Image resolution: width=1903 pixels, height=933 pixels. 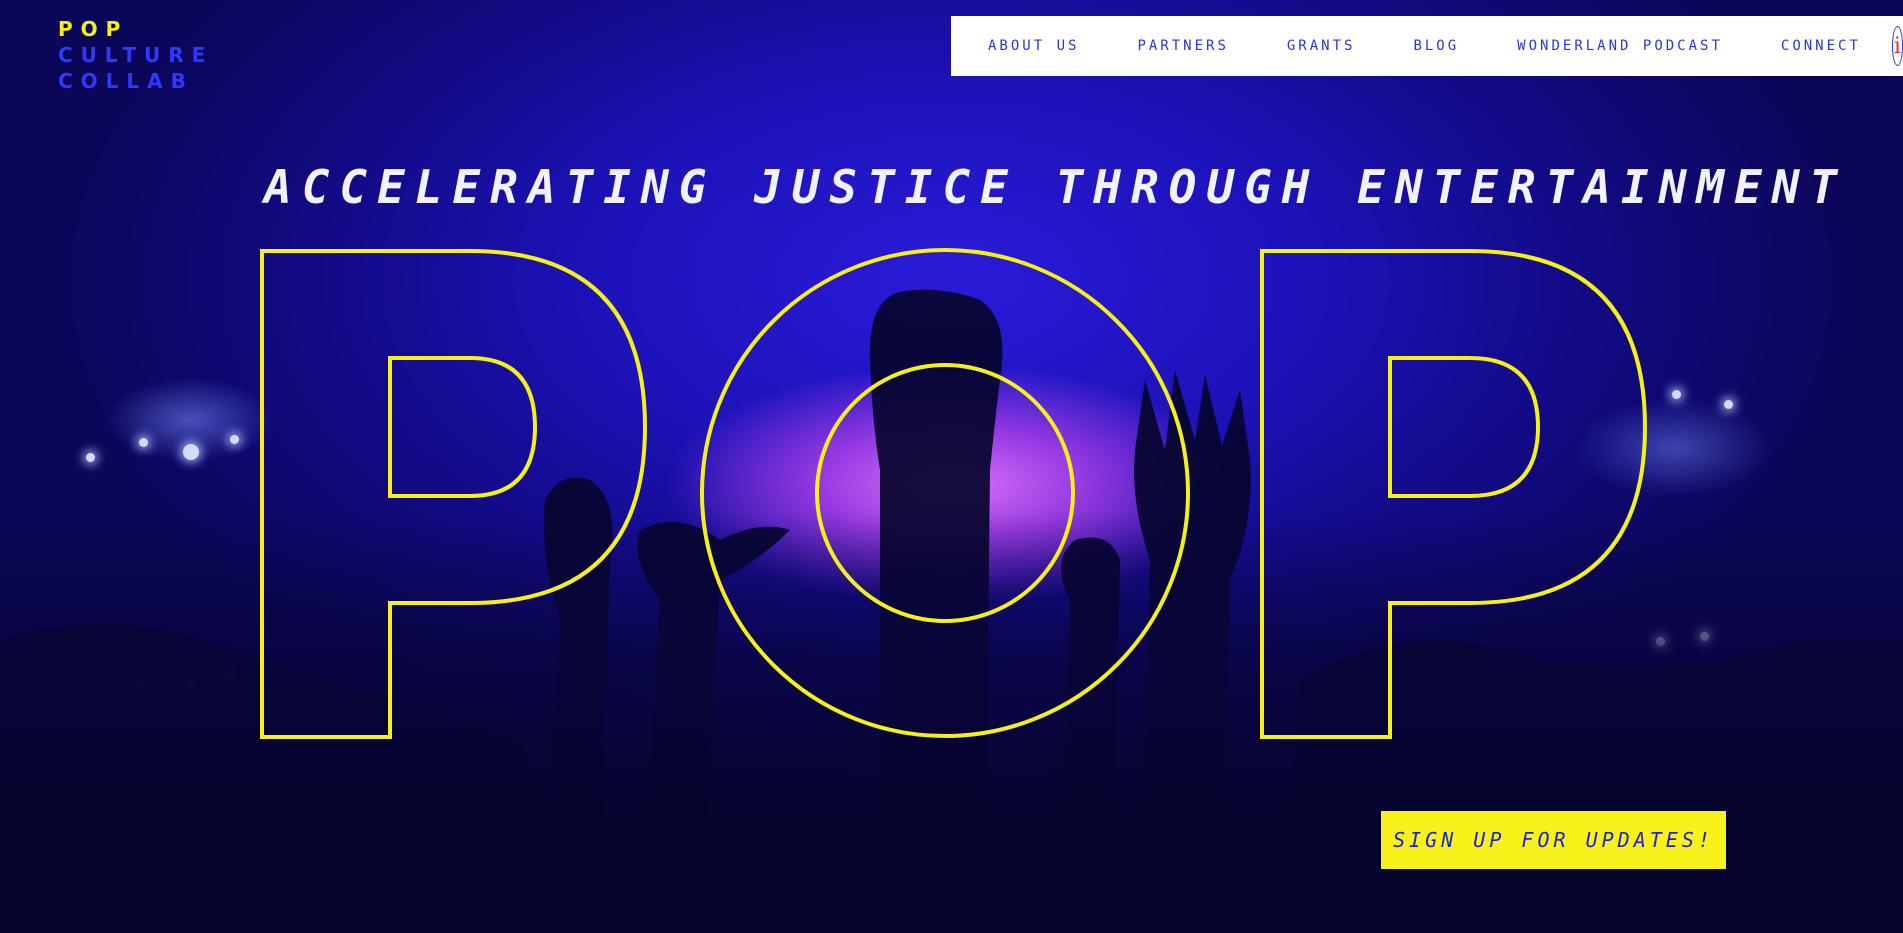 What do you see at coordinates (93, 29) in the screenshot?
I see `logo-line-pop: POP` at bounding box center [93, 29].